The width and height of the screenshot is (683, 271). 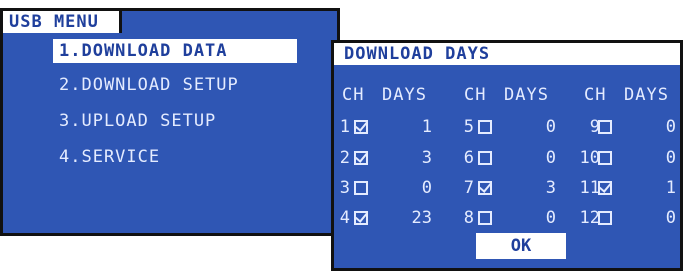 I want to click on channel-8-number: 8, so click(x=468, y=218).